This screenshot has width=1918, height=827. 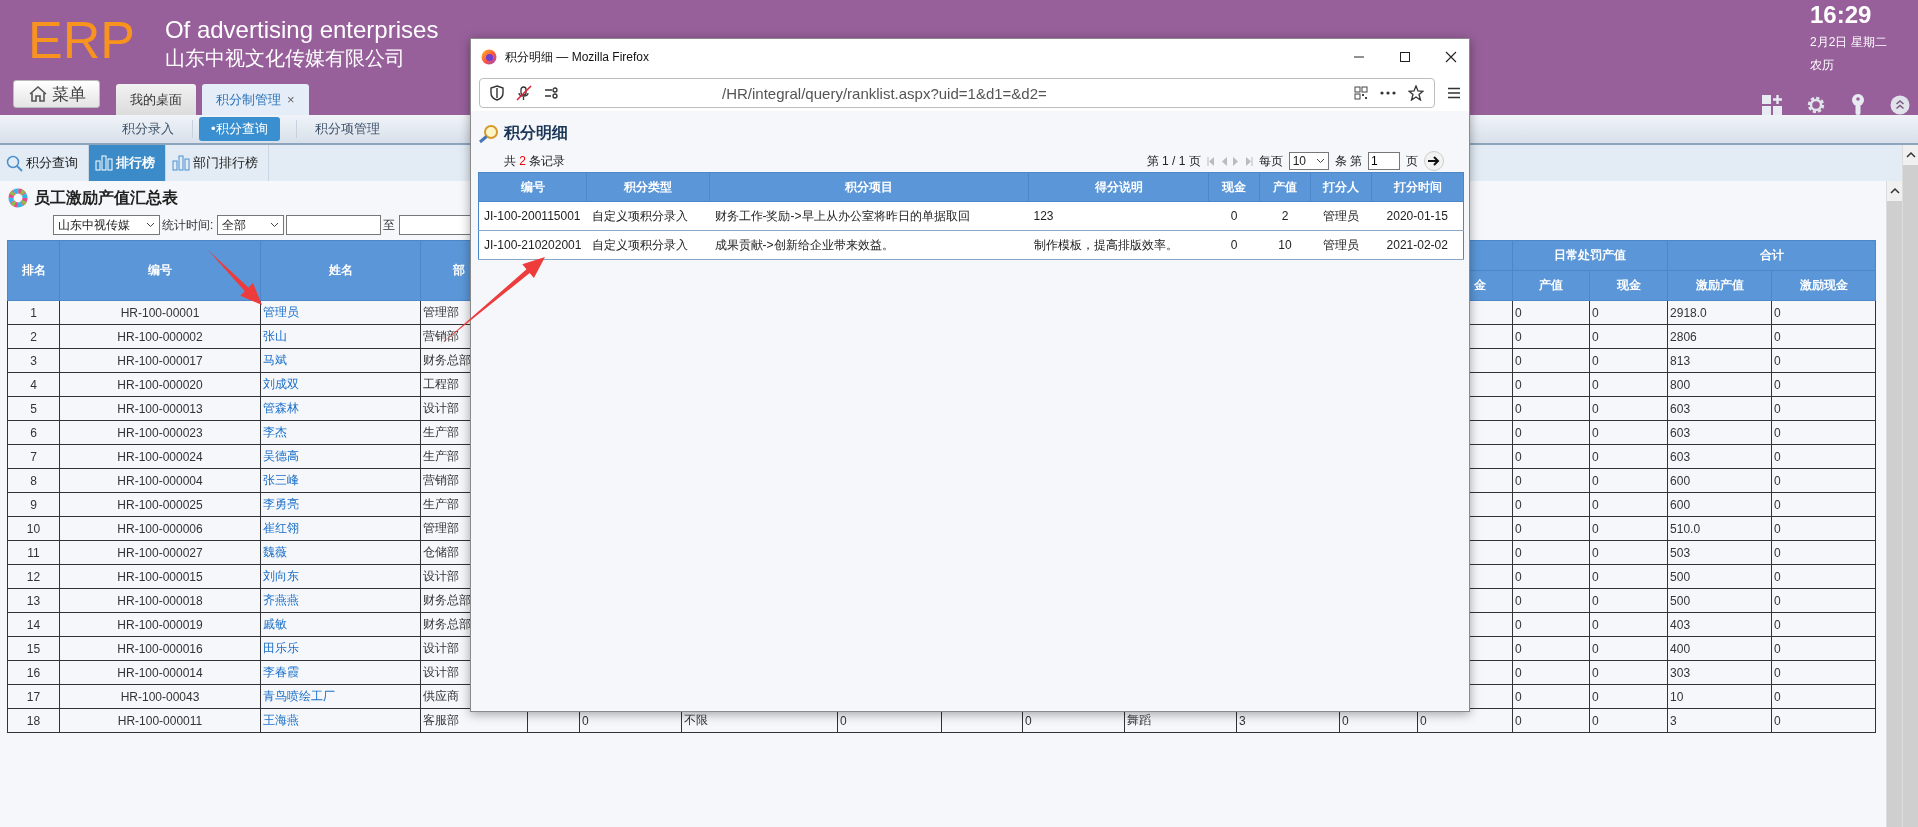 I want to click on code-cell: HR-100-000023, so click(x=160, y=432).